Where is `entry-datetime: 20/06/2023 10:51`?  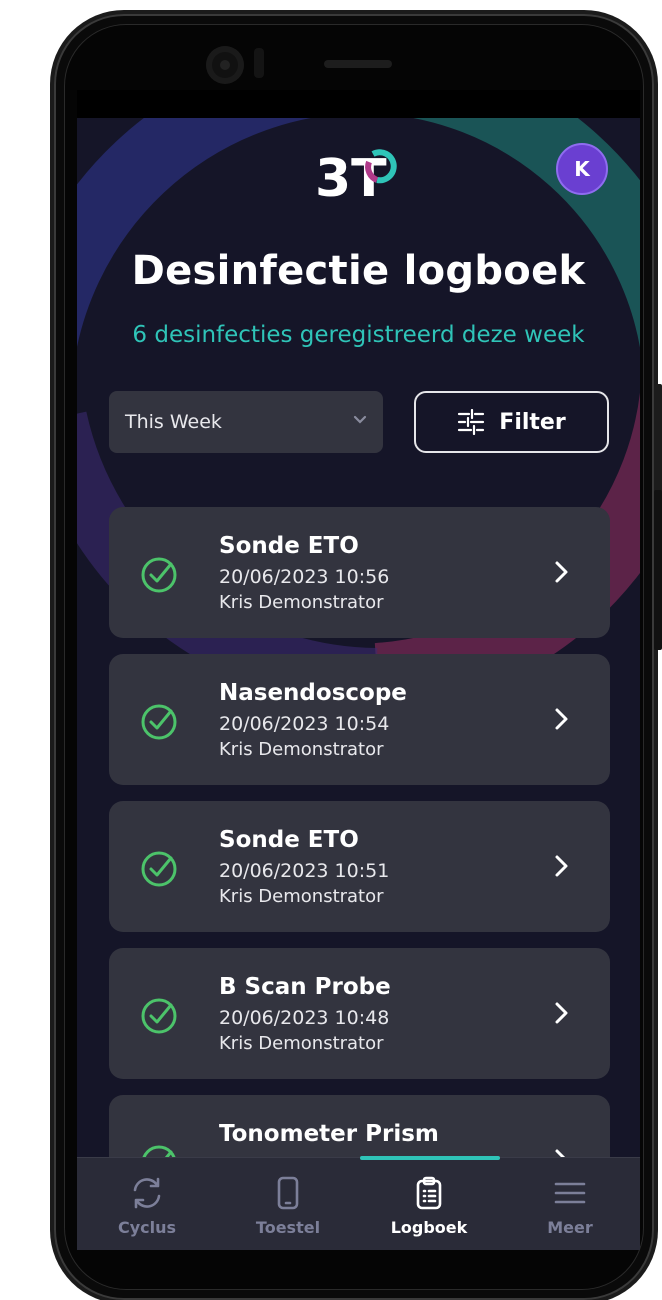
entry-datetime: 20/06/2023 10:51 is located at coordinates (304, 871).